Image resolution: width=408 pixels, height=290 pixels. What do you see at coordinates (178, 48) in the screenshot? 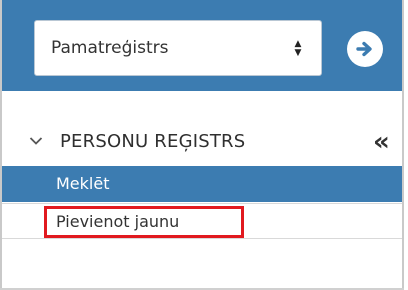
I see `registry-select: Pamatreģistrs ▲ ▼` at bounding box center [178, 48].